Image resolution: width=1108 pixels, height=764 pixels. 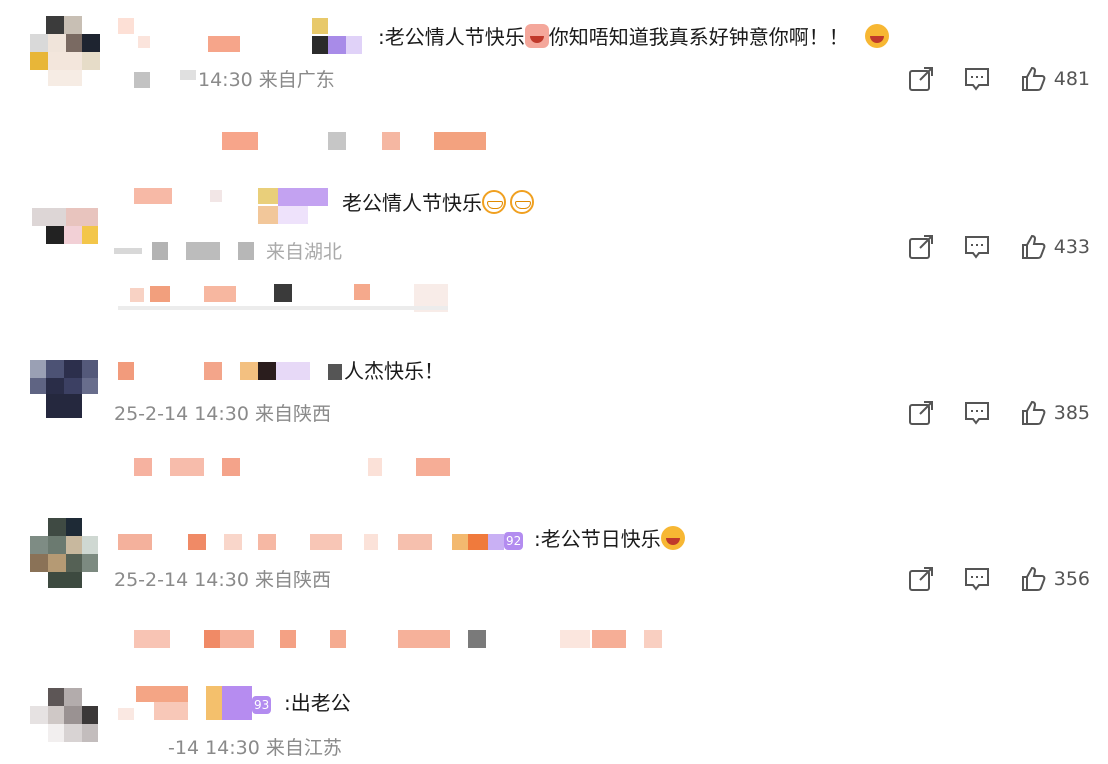 What do you see at coordinates (234, 80) in the screenshot?
I see `comment-meta: 14:30 来自广东` at bounding box center [234, 80].